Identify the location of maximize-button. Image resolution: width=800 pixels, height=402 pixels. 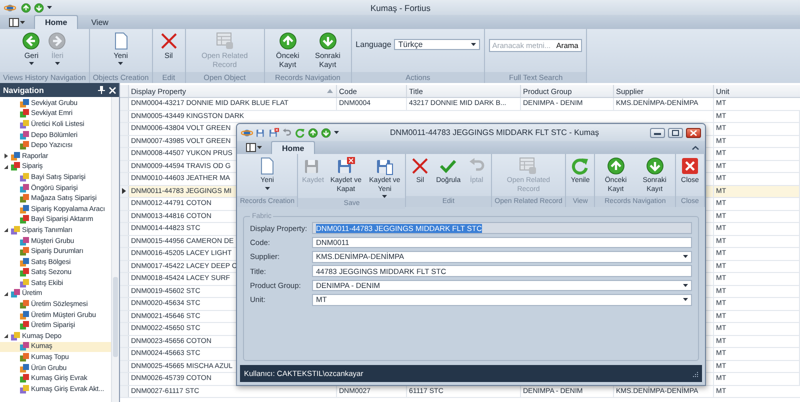
(675, 133).